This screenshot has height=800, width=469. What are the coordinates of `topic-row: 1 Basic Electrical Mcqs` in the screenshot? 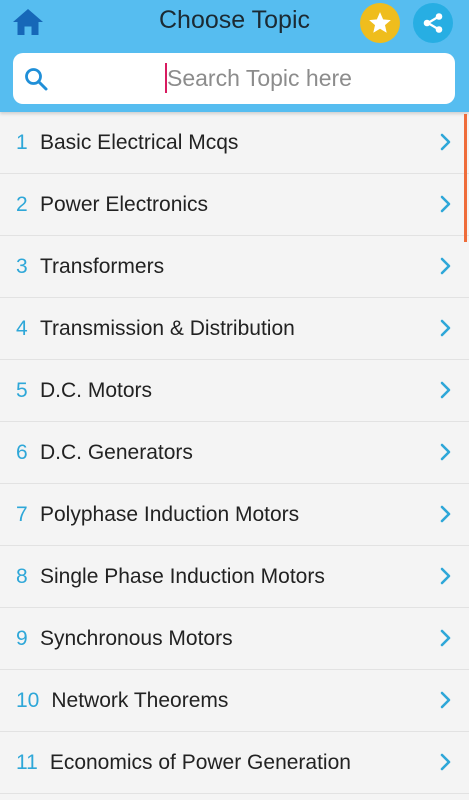 It's located at (234, 143).